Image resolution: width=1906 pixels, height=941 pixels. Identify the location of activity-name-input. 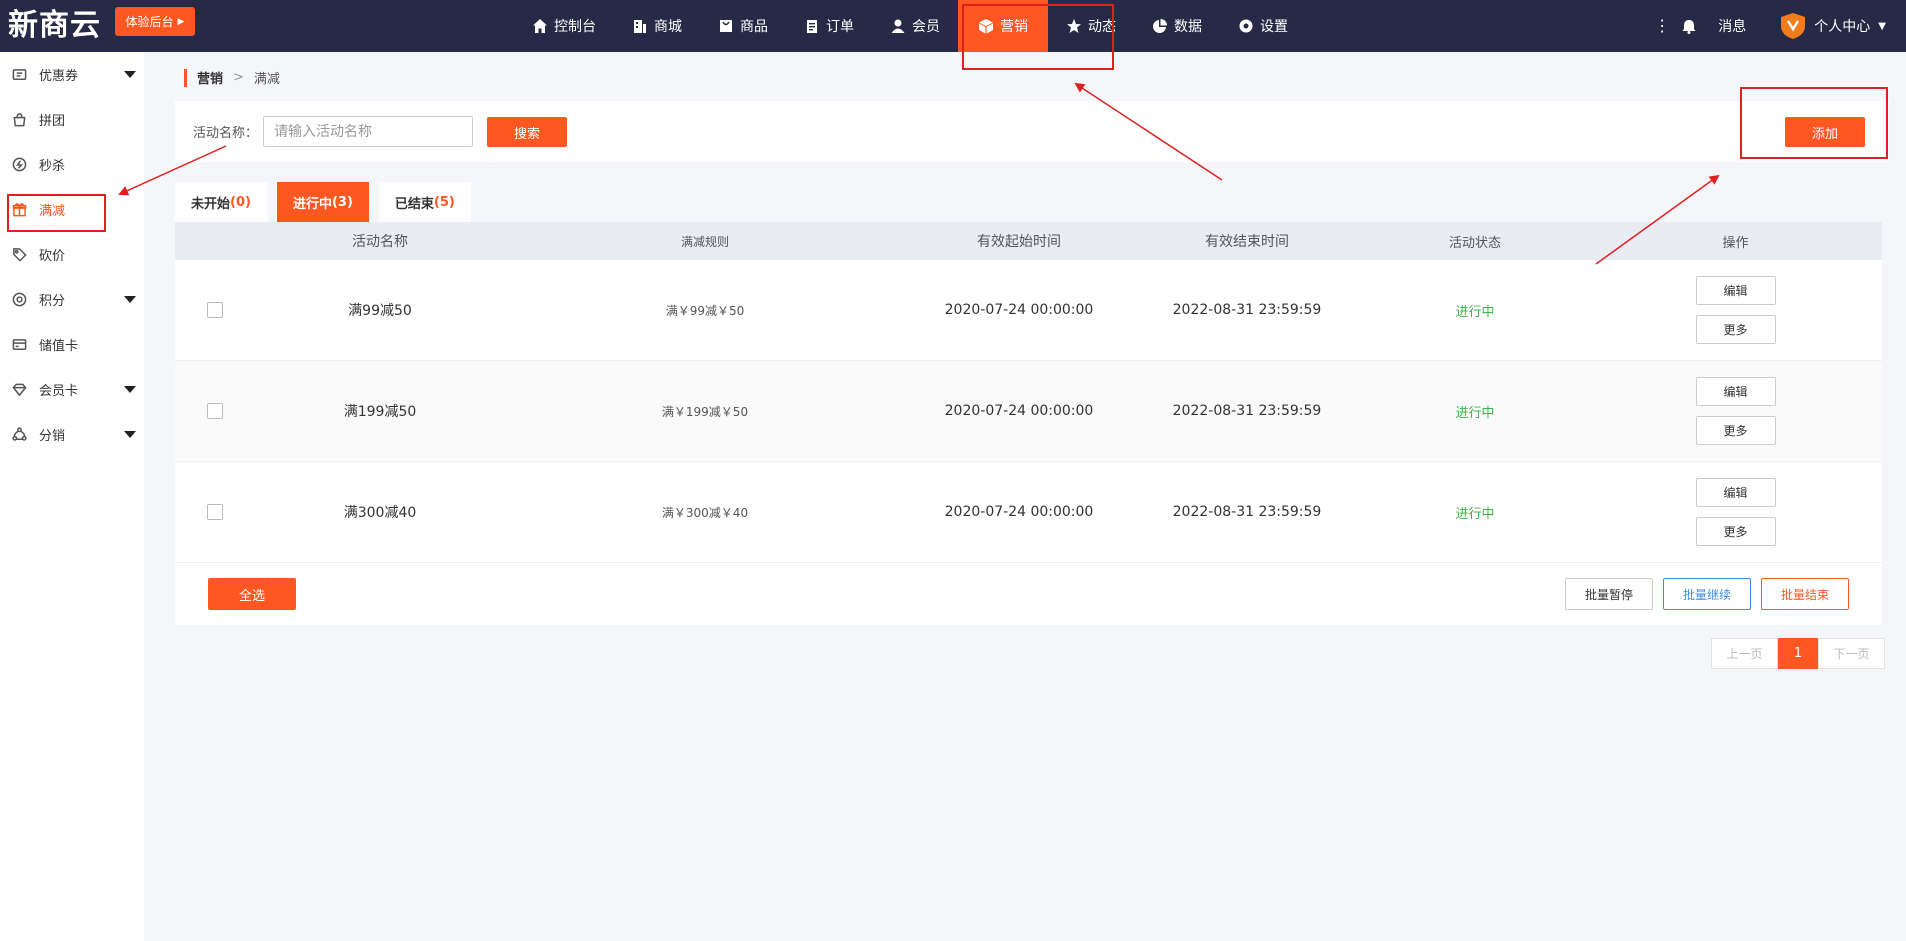
(368, 131).